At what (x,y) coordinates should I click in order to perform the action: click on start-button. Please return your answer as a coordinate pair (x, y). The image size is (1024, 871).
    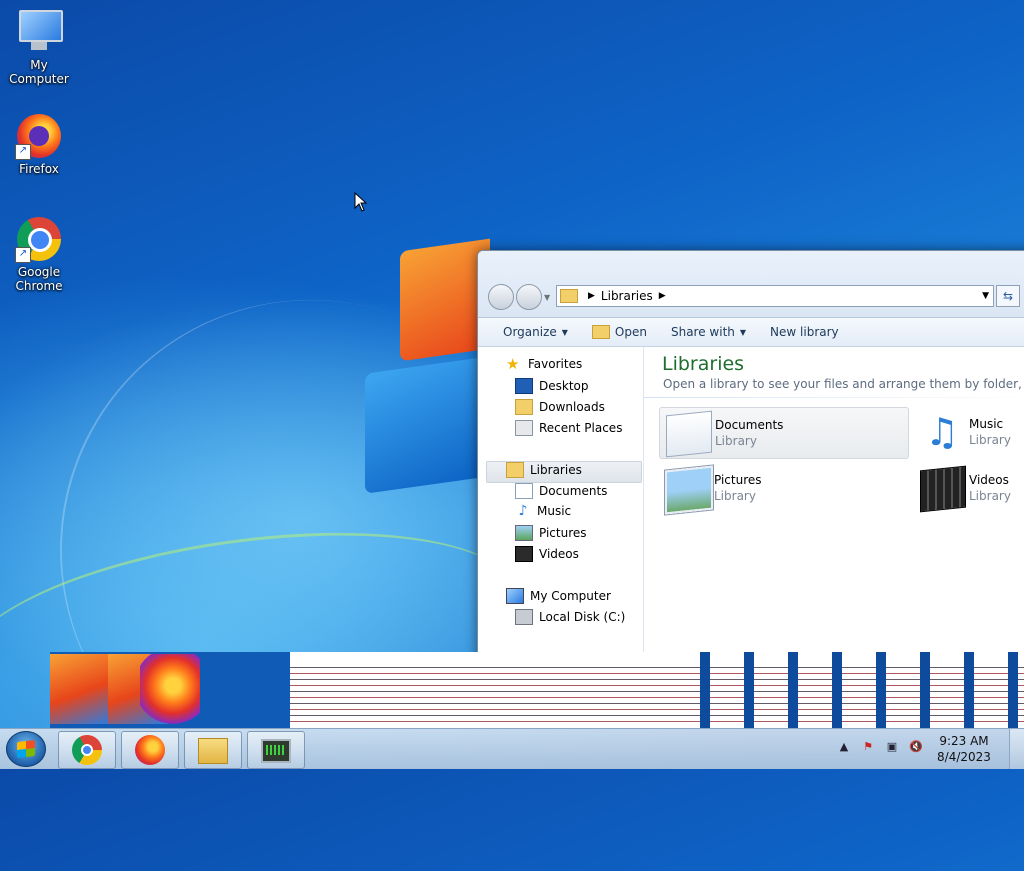
    Looking at the image, I should click on (26, 749).